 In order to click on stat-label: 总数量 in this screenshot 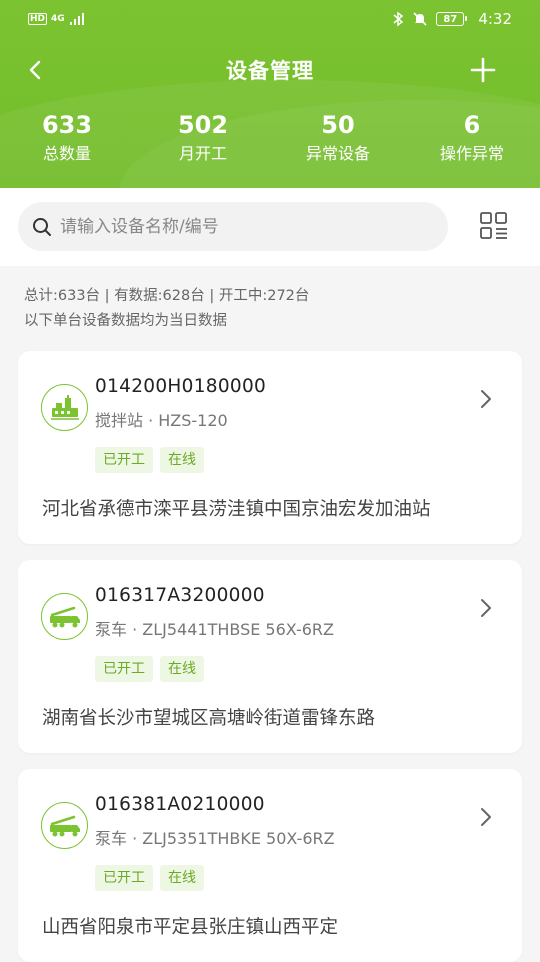, I will do `click(66, 153)`.